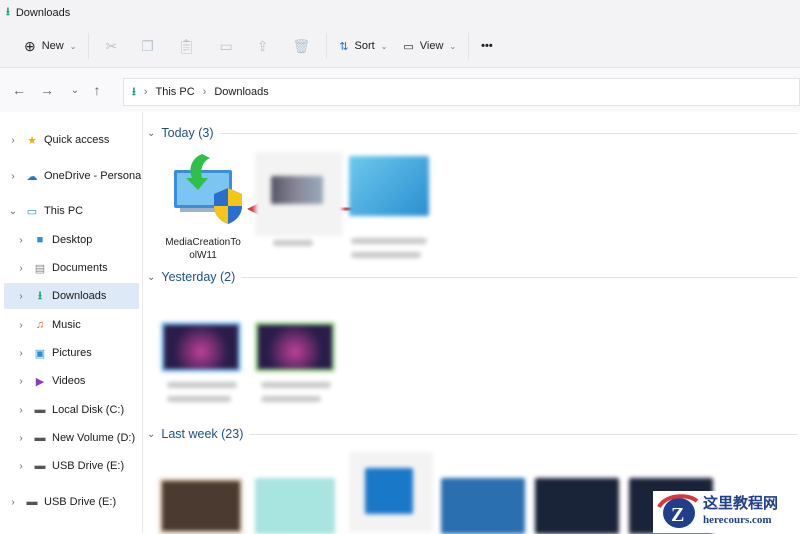  What do you see at coordinates (40, 325) in the screenshot?
I see `music-icon: ♫` at bounding box center [40, 325].